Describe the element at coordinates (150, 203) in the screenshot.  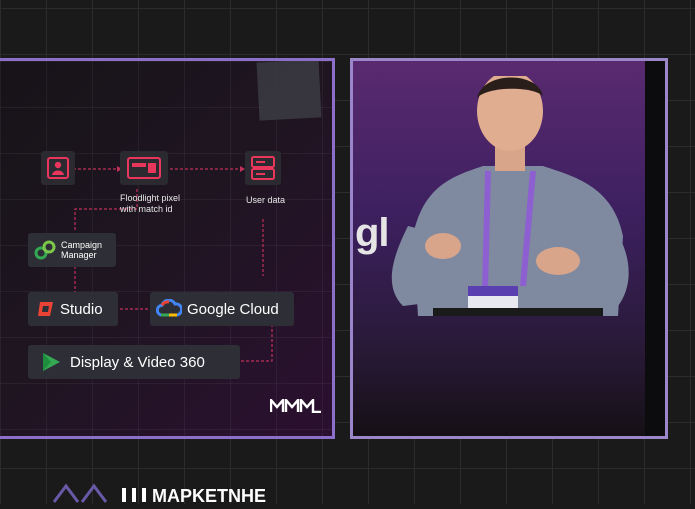
I see `floodlight-label: Floodlight pixel with match id` at that location.